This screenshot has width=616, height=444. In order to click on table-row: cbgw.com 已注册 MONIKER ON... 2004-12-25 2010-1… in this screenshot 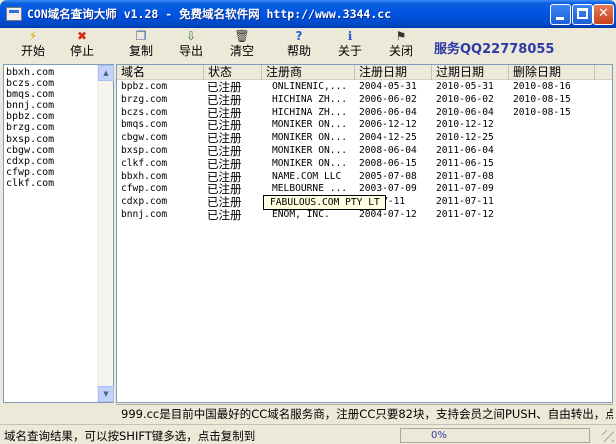, I will do `click(357, 138)`.